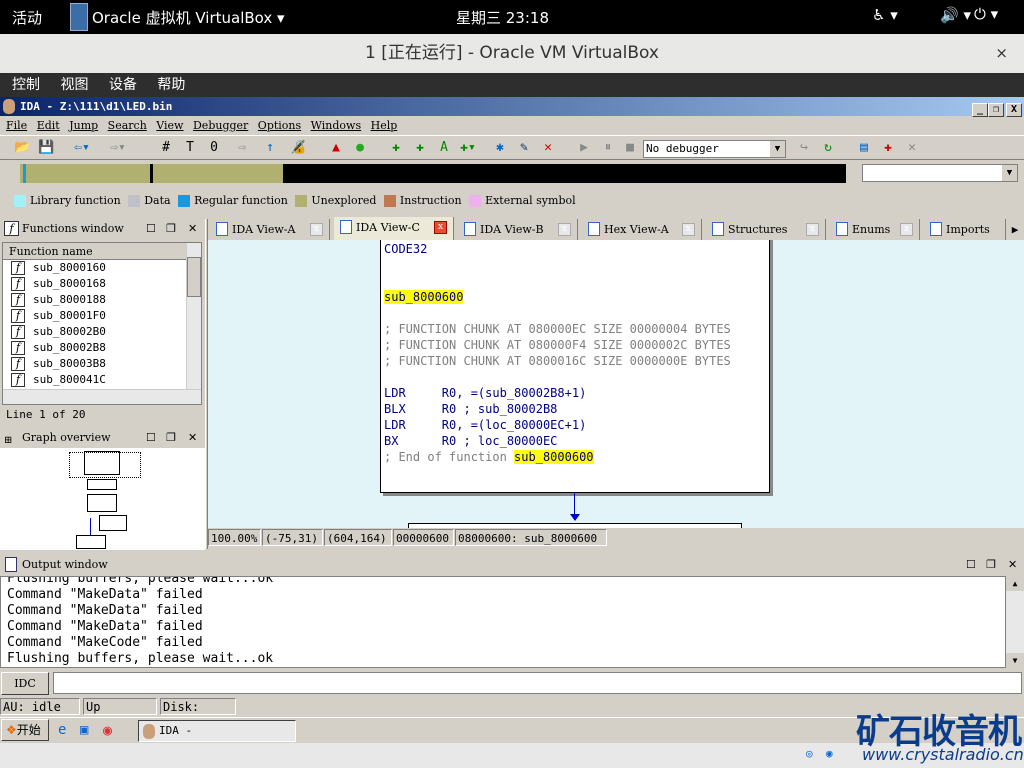 This screenshot has height=768, width=1024. Describe the element at coordinates (62, 730) in the screenshot. I see `ie-icon: e` at that location.